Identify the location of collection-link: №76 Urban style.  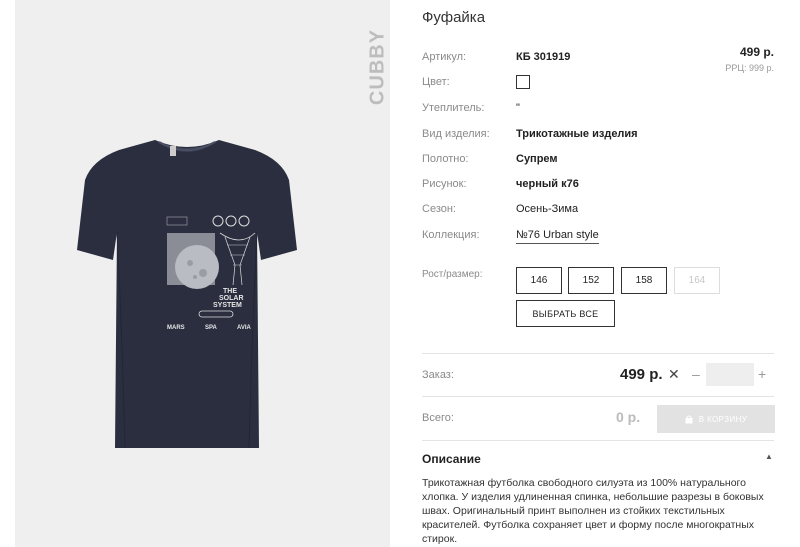
(557, 236).